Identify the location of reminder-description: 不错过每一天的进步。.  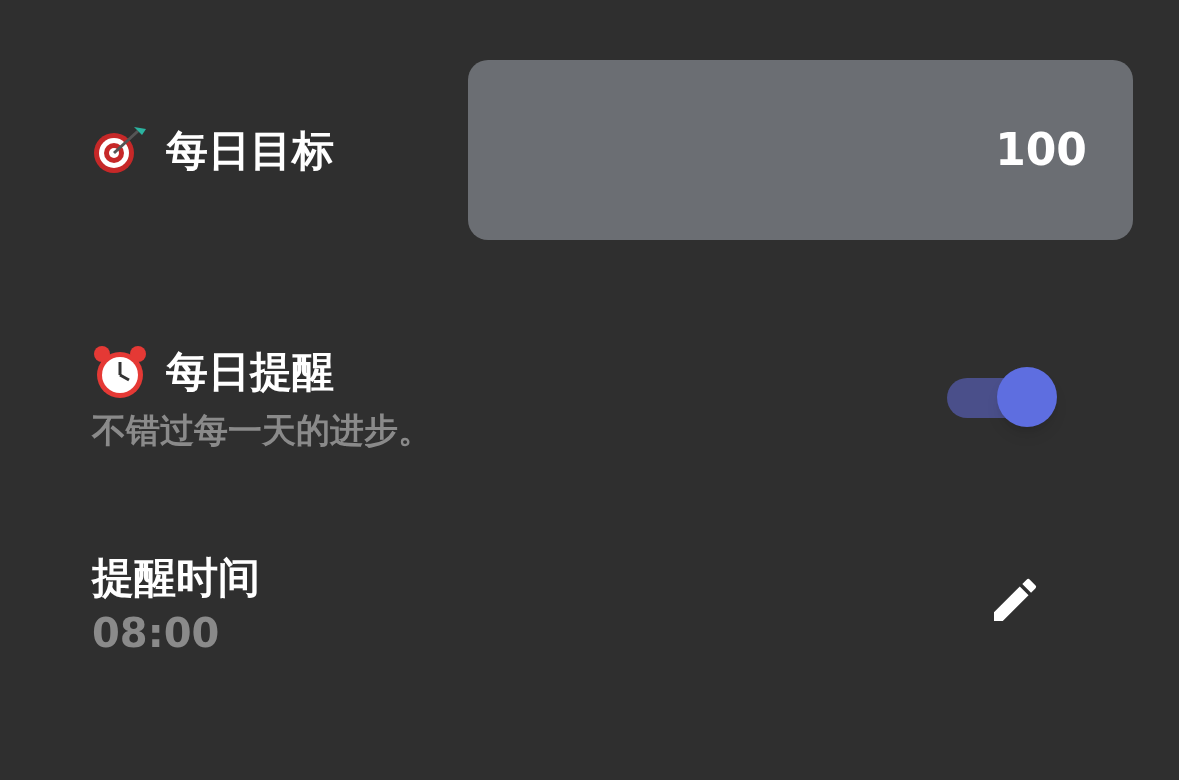
(262, 430).